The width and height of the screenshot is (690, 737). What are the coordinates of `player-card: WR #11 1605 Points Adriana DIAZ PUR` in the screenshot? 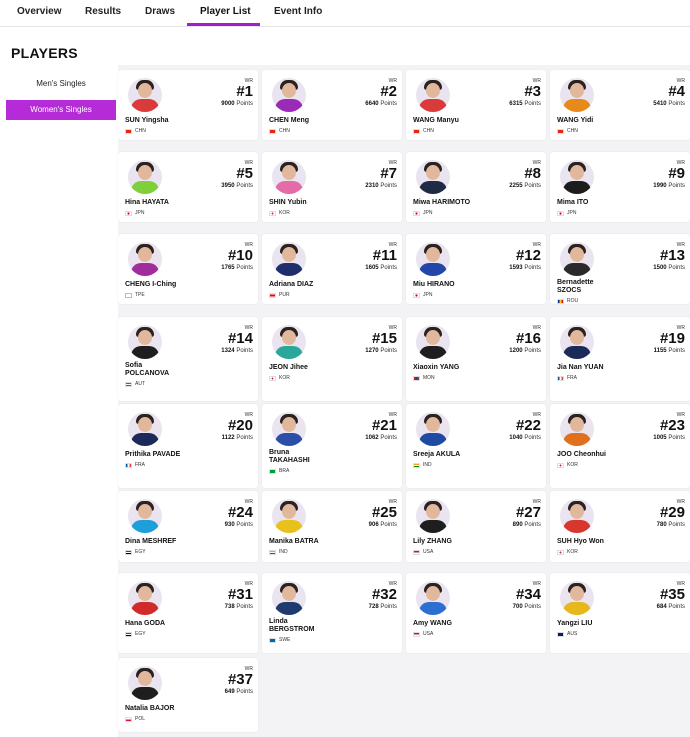 It's located at (332, 269).